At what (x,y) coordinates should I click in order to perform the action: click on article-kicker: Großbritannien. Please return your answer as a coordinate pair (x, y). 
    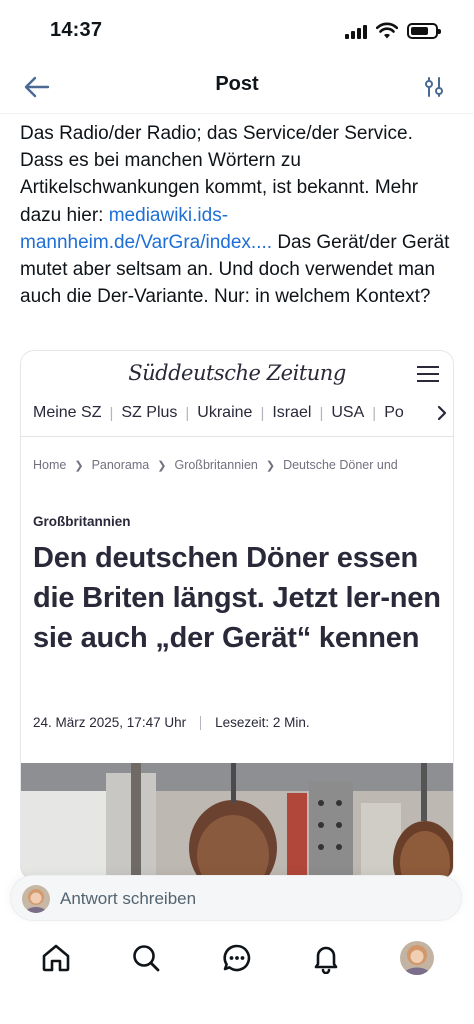
    Looking at the image, I should click on (82, 521).